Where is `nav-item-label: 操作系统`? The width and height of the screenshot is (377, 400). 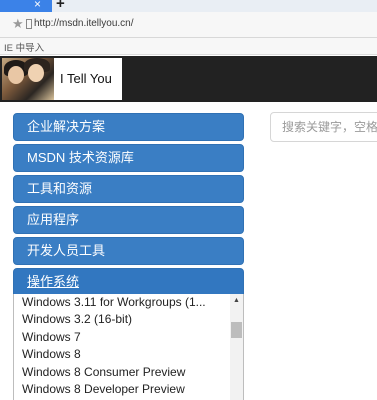 nav-item-label: 操作系统 is located at coordinates (53, 281).